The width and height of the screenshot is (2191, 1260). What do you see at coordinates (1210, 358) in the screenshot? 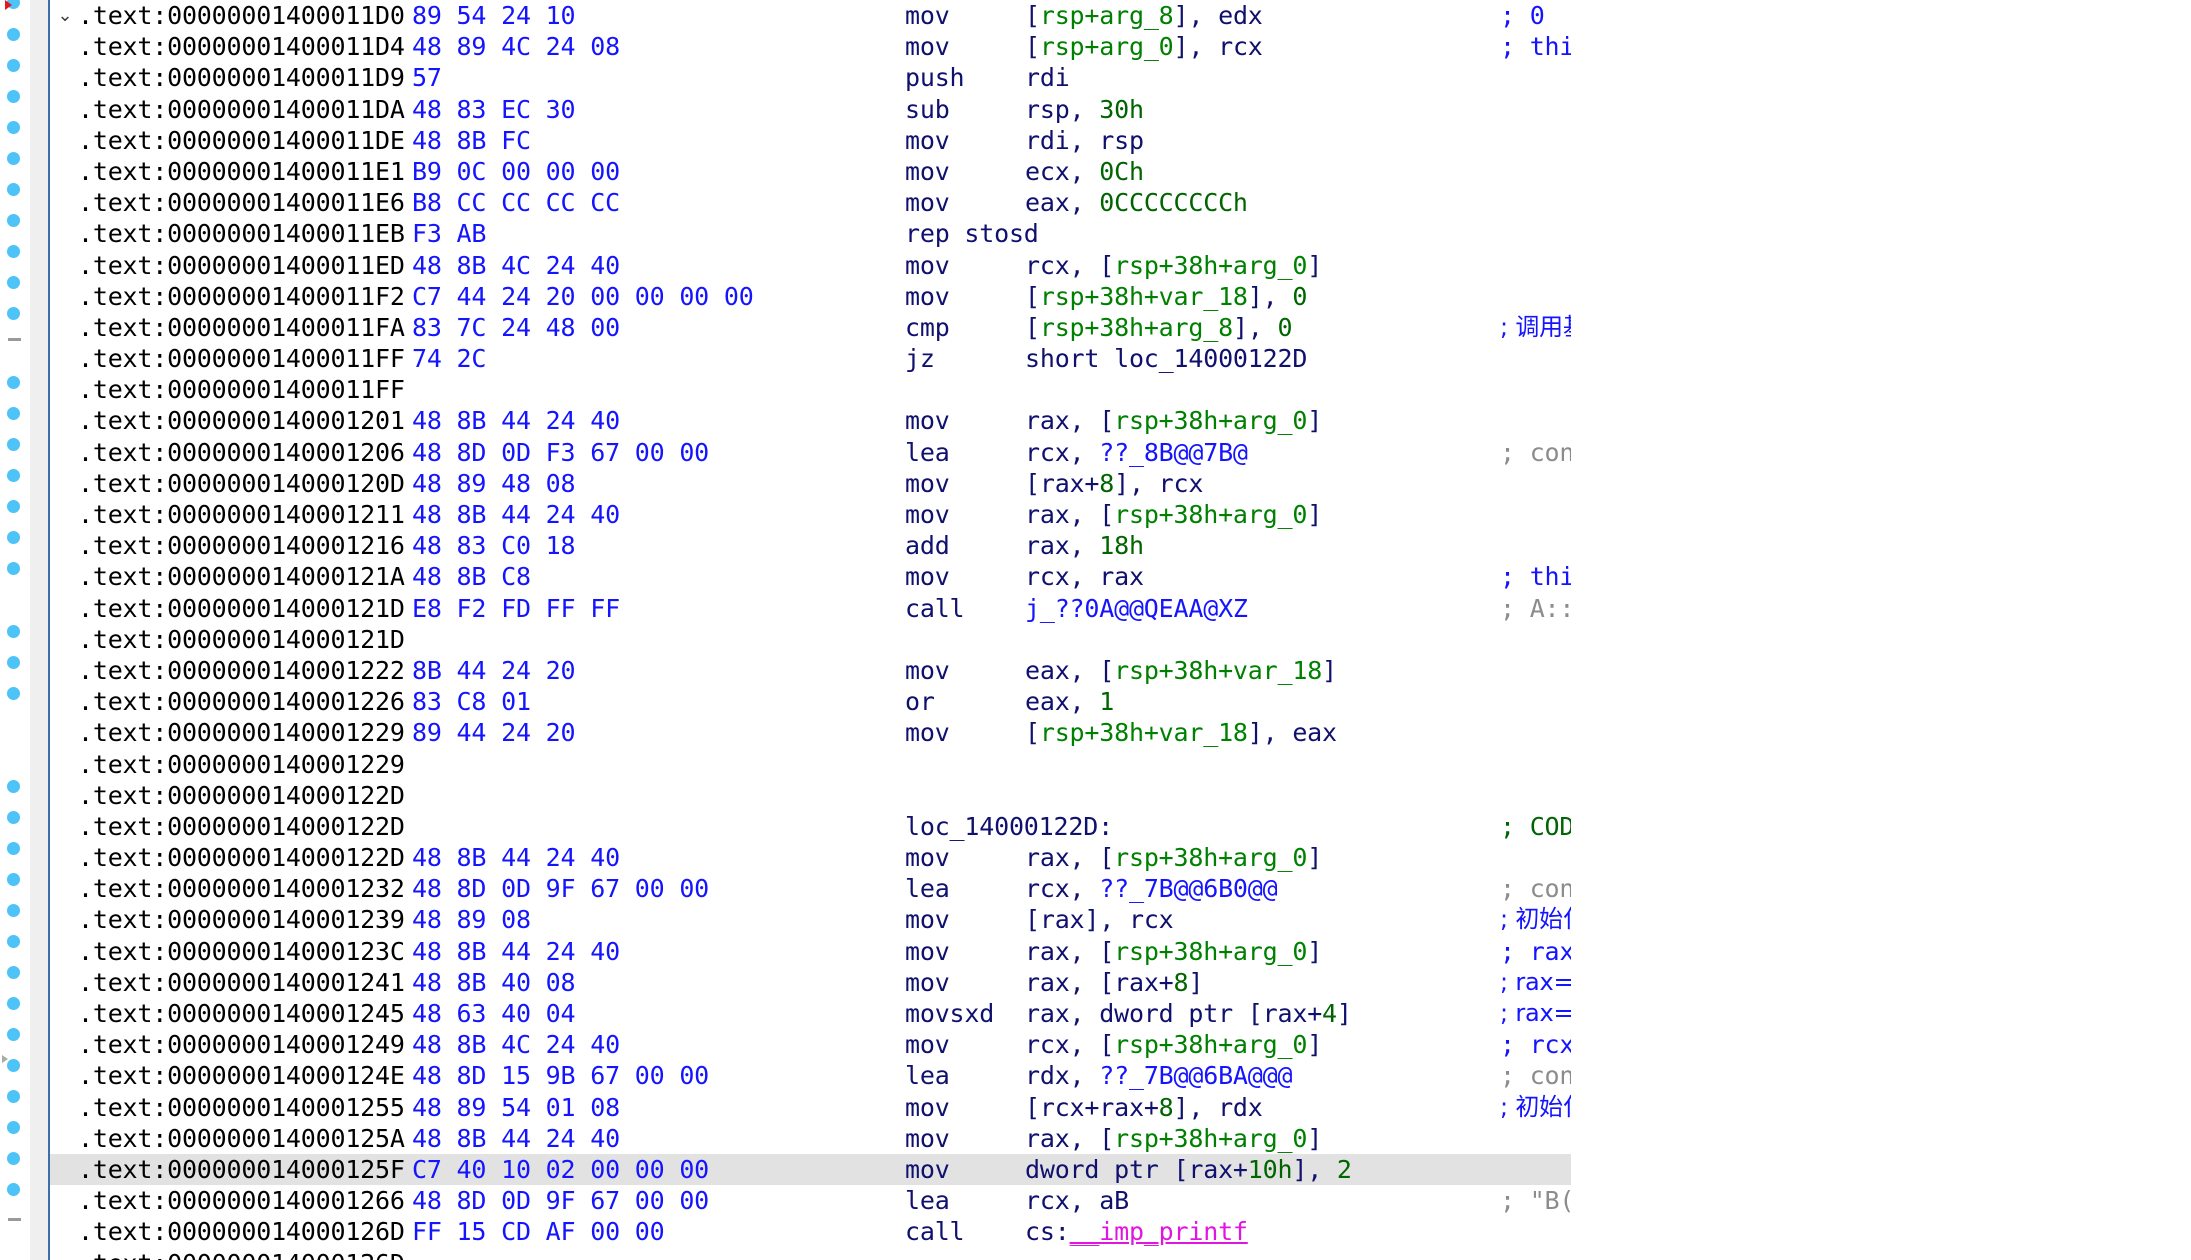
I see `operand-token-loc: loc_14000122D` at bounding box center [1210, 358].